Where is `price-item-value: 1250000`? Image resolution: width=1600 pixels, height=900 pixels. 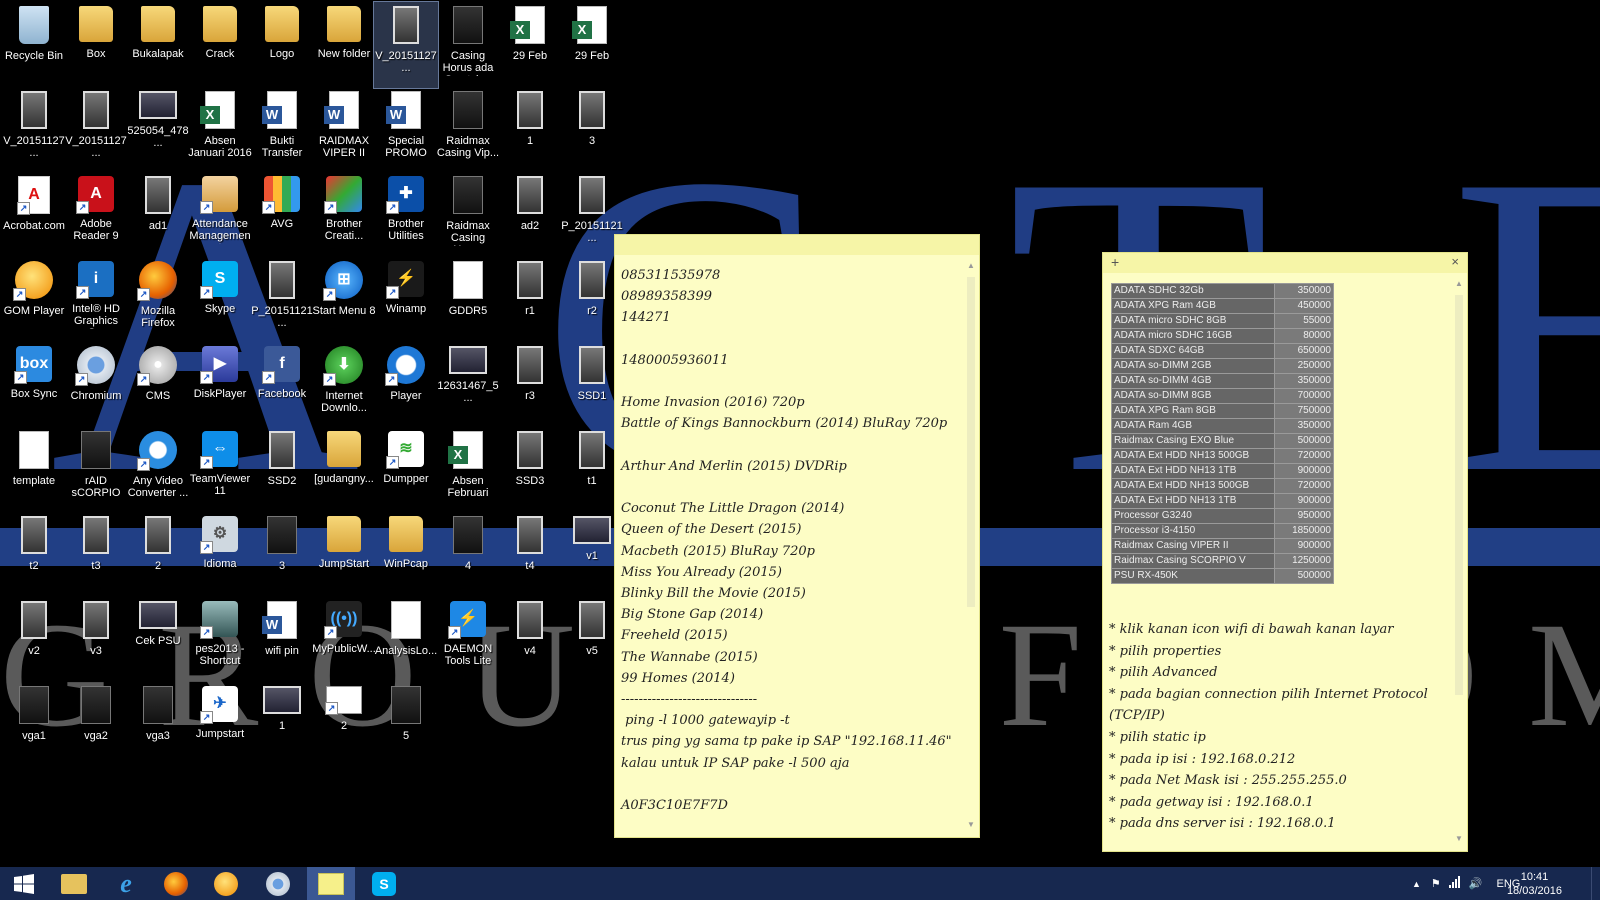 price-item-value: 1250000 is located at coordinates (1304, 561).